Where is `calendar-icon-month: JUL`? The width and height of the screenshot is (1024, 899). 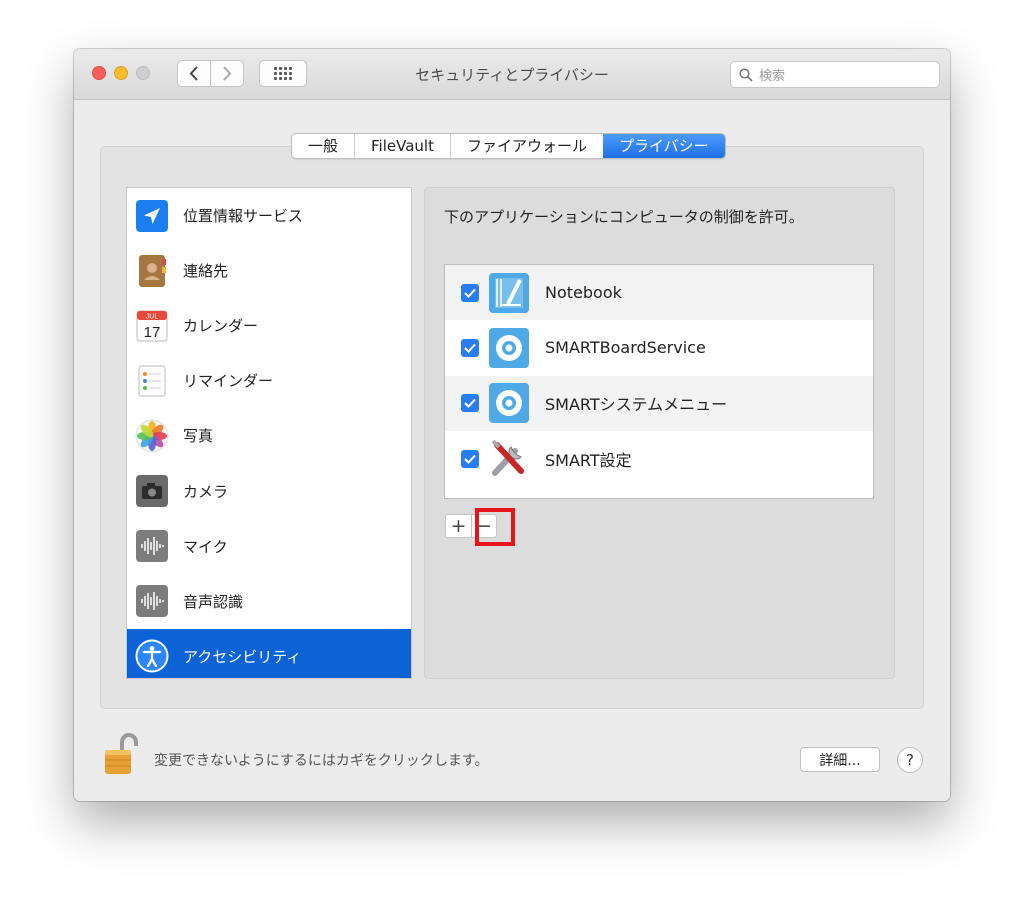
calendar-icon-month: JUL is located at coordinates (152, 316).